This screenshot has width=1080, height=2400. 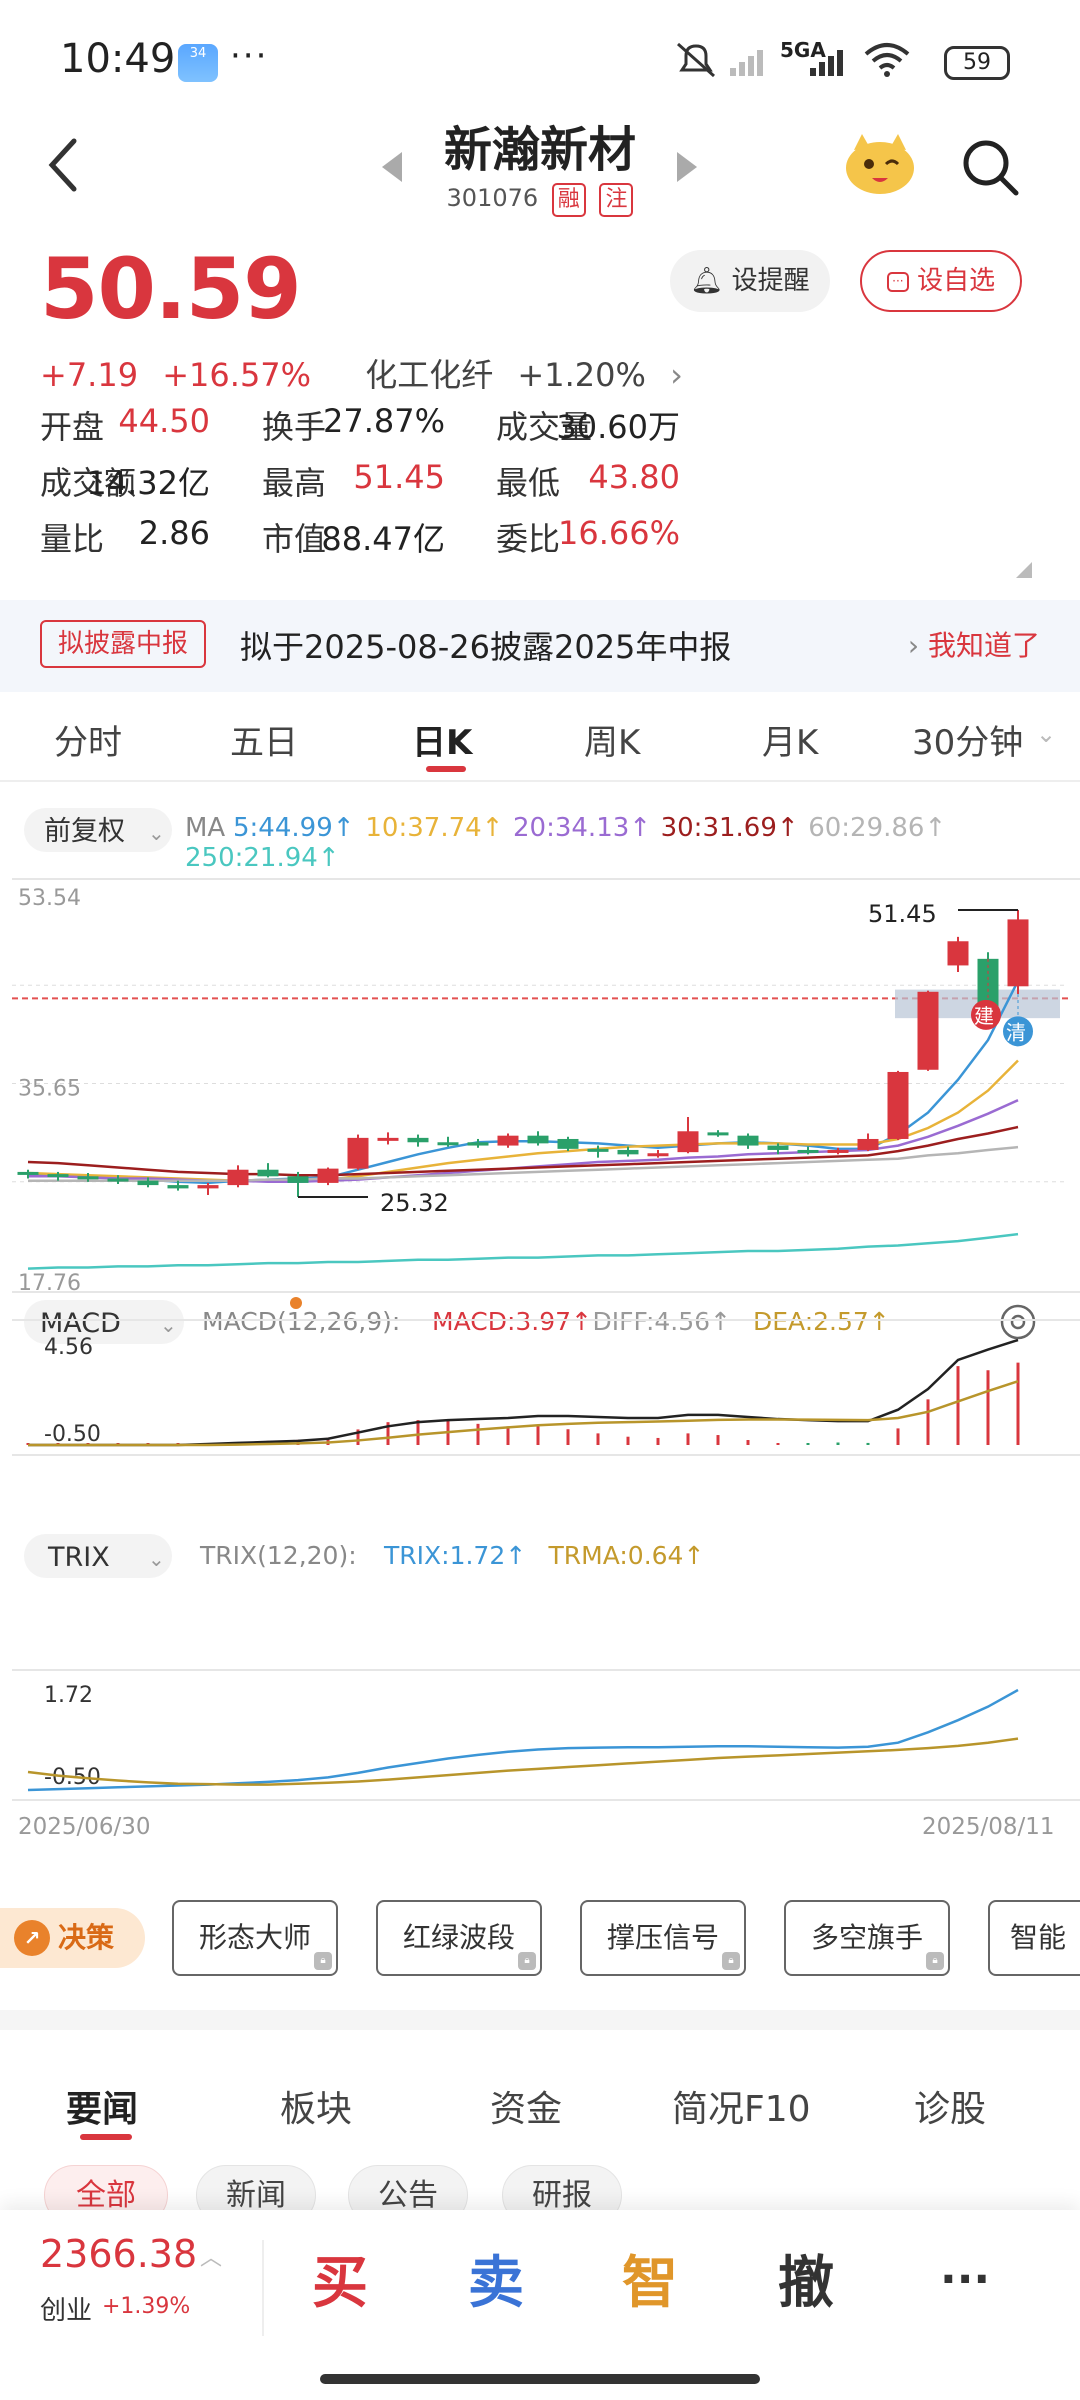 I want to click on more-icon: ···, so click(x=965, y=2279).